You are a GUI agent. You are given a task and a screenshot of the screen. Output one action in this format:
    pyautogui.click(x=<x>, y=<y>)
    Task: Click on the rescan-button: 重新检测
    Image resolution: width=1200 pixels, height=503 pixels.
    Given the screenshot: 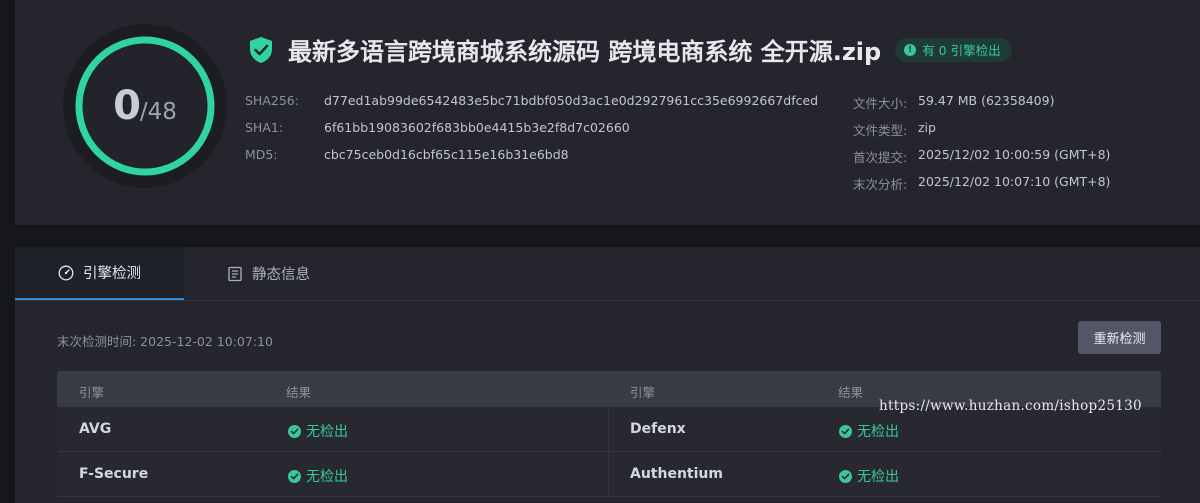 What is the action you would take?
    pyautogui.click(x=1119, y=337)
    